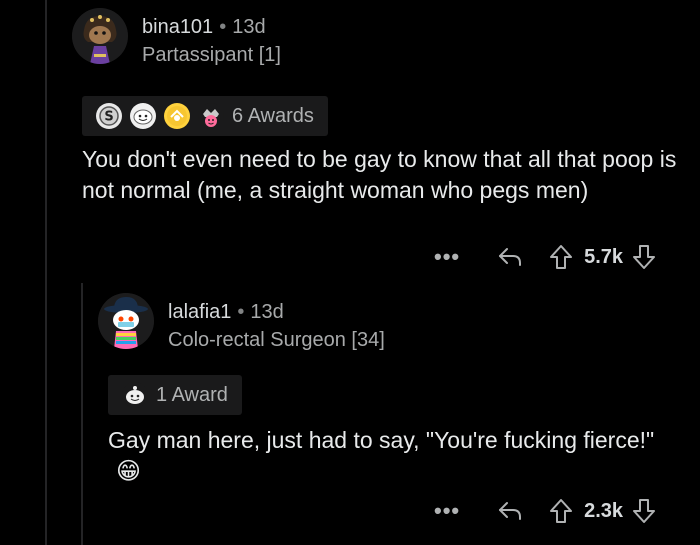 The height and width of the screenshot is (545, 700). I want to click on meta-line: lalafia1 • 13d, so click(276, 312).